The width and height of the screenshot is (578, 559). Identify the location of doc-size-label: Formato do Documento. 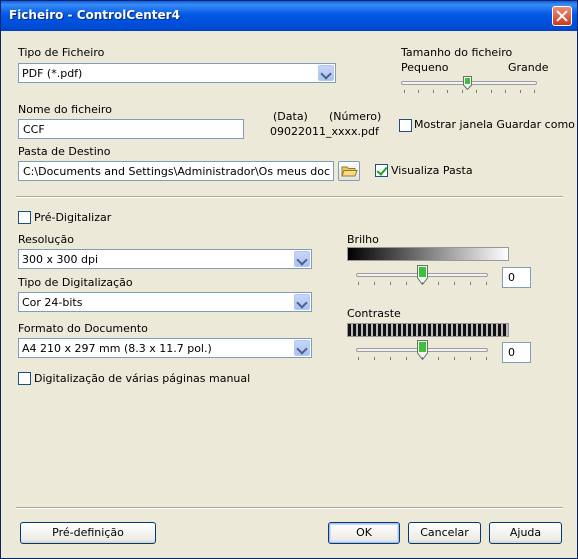
(83, 328).